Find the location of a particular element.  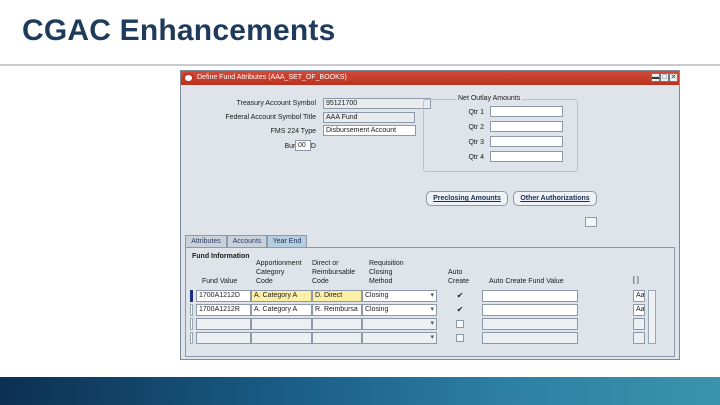

qtr4-field is located at coordinates (526, 156).